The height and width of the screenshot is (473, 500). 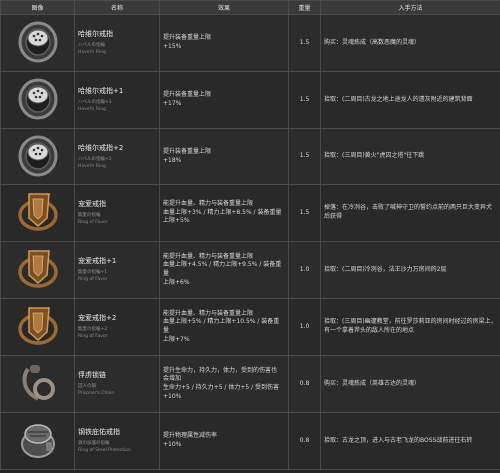 What do you see at coordinates (117, 7) in the screenshot?
I see `header-name: 名称` at bounding box center [117, 7].